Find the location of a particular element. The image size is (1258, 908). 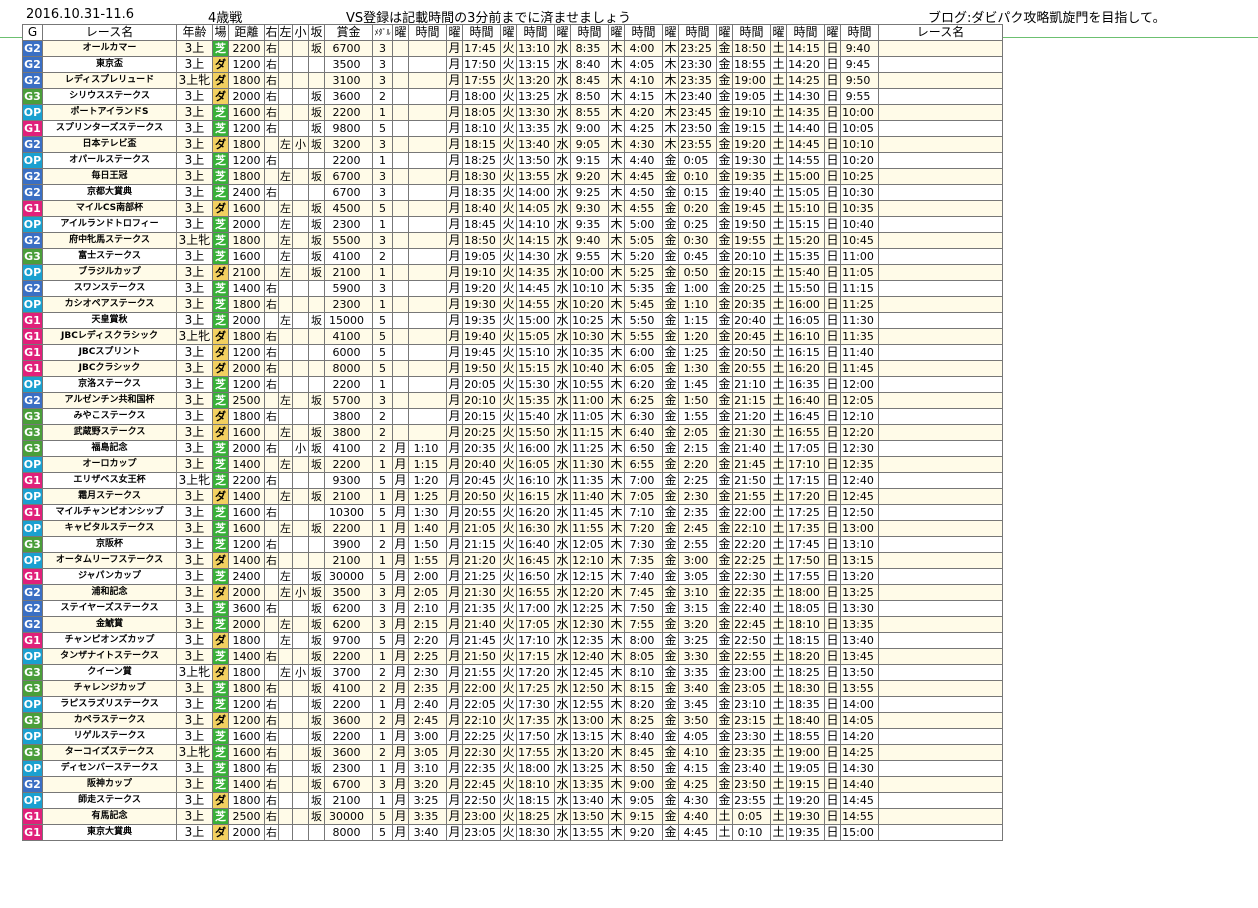

time-cell: 5:45 is located at coordinates (643, 304).